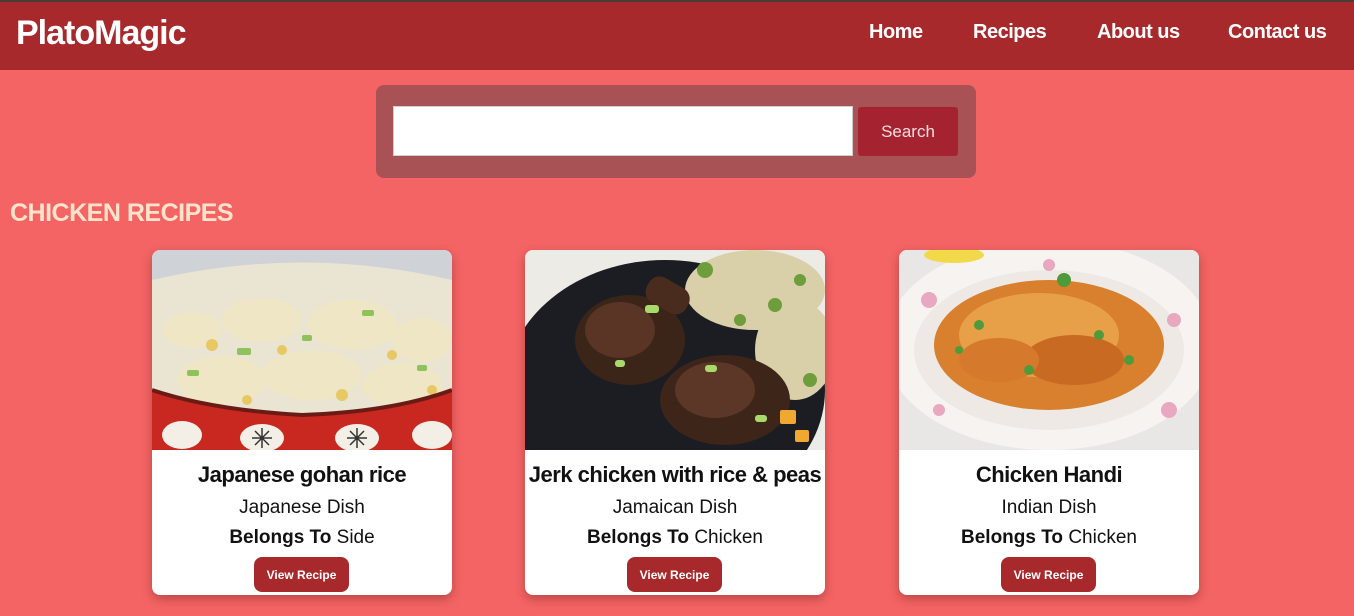 The image size is (1354, 616). What do you see at coordinates (896, 32) in the screenshot?
I see `nav-link-home: Home` at bounding box center [896, 32].